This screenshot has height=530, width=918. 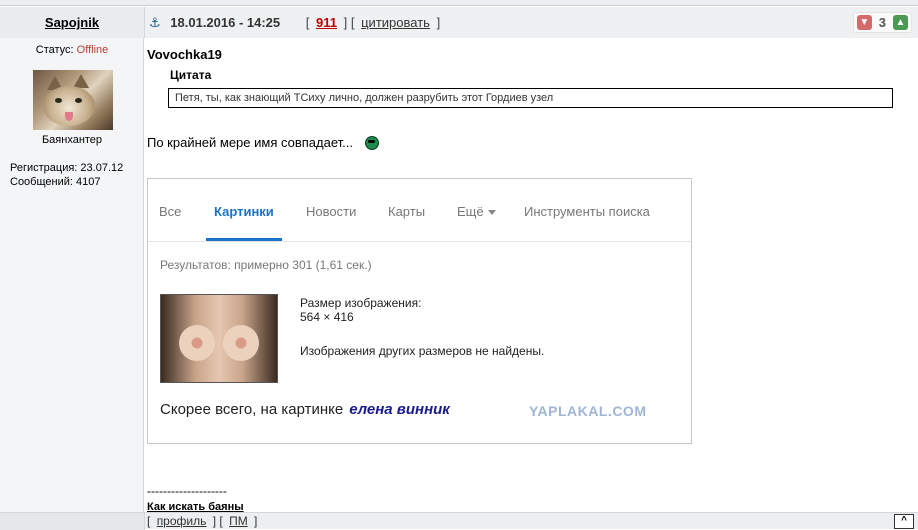 I want to click on user-rank: Баянхантер, so click(x=72, y=140).